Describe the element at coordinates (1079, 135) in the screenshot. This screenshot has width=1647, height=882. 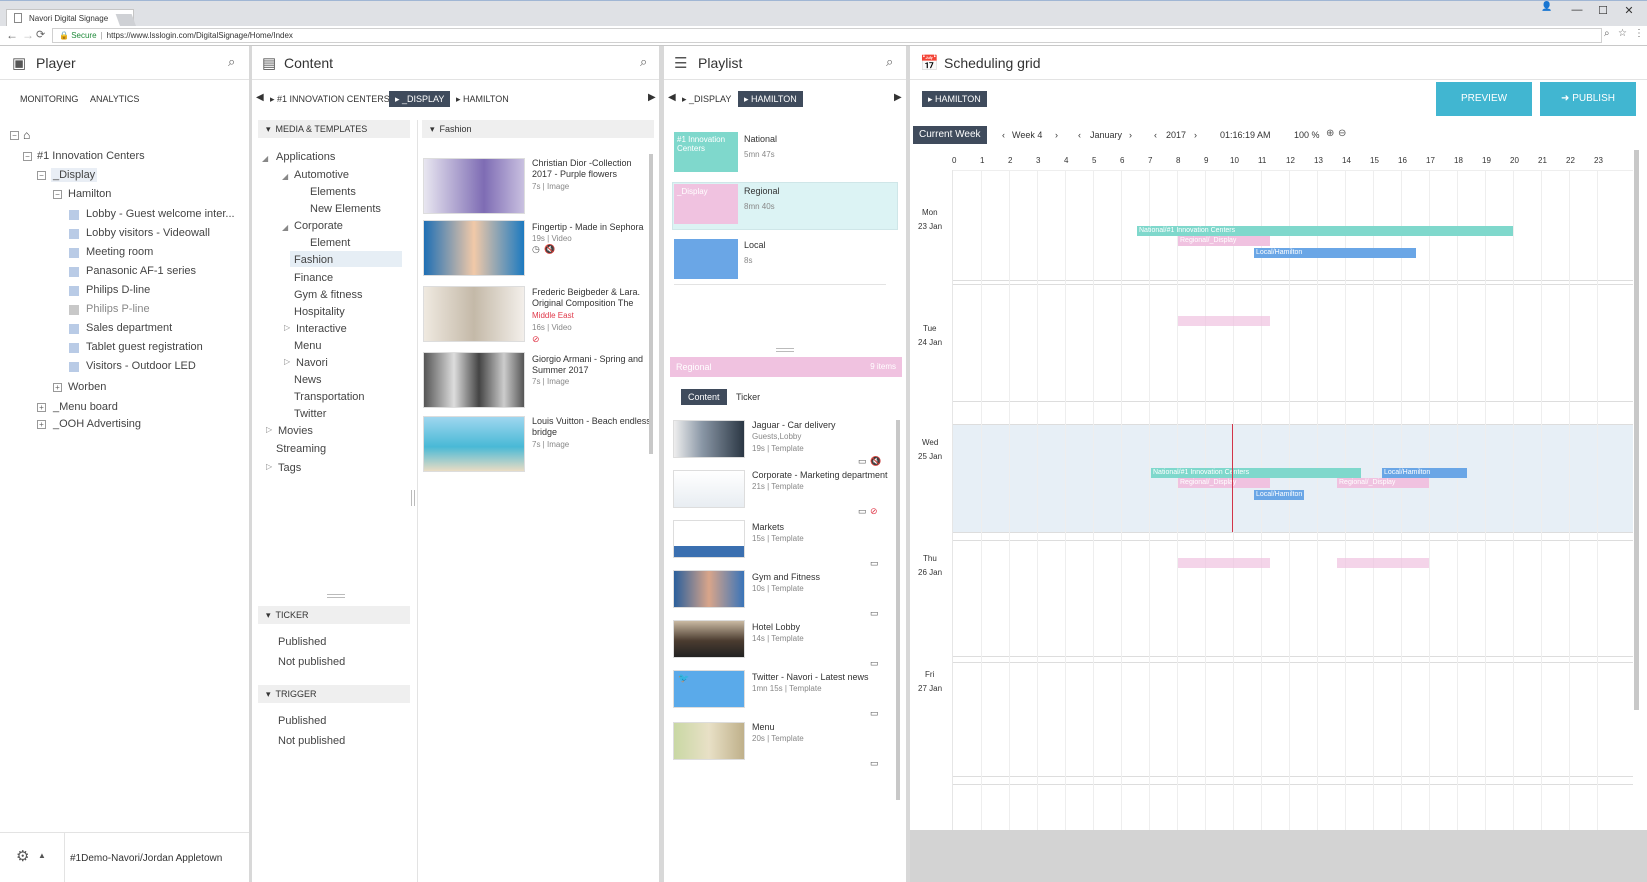
I see `month-prev-icon: ‹` at that location.